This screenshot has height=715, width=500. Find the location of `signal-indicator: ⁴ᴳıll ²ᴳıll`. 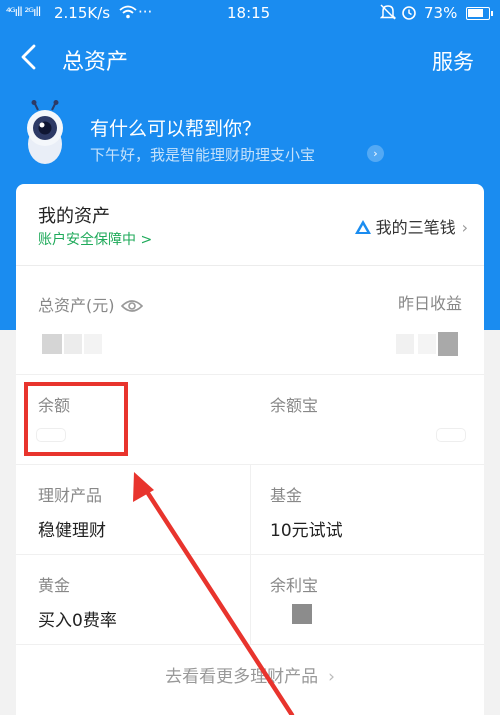

signal-indicator: ⁴ᴳıll ²ᴳıll is located at coordinates (23, 12).